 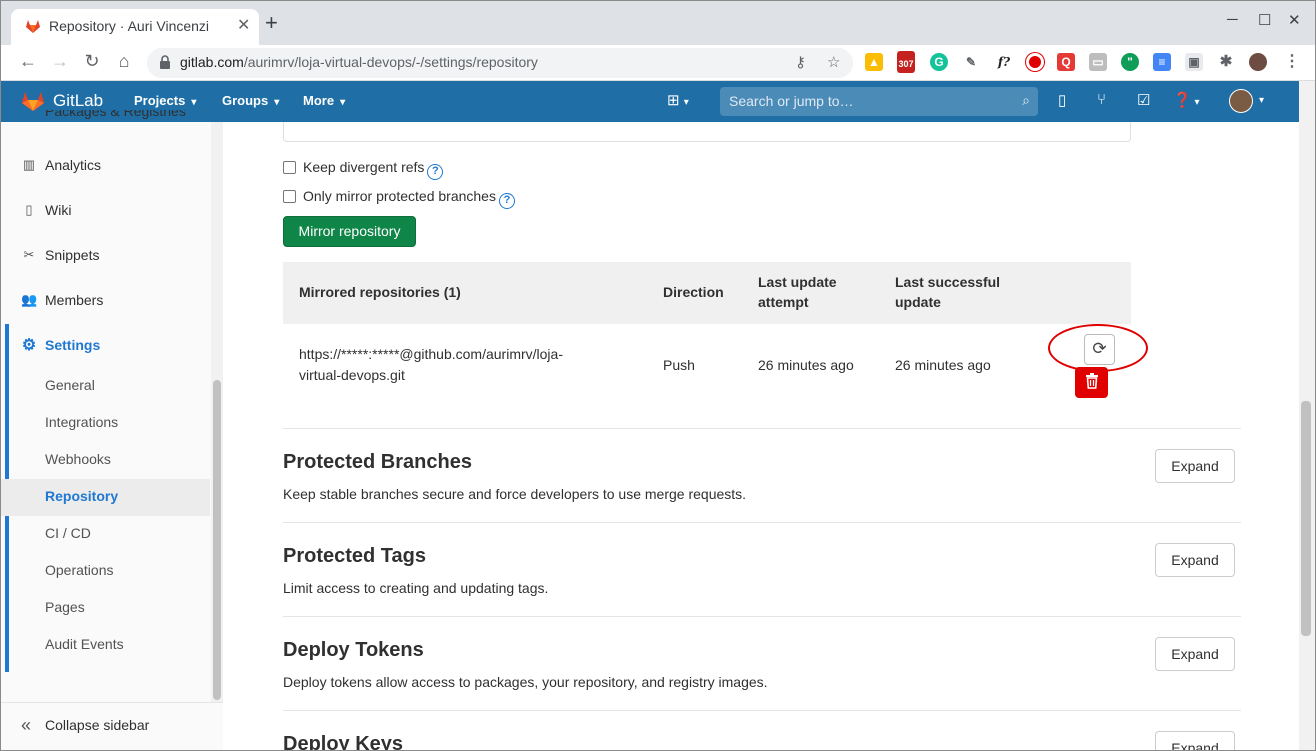 What do you see at coordinates (1098, 62) in the screenshot?
I see `grey-extension-icon: ▭` at bounding box center [1098, 62].